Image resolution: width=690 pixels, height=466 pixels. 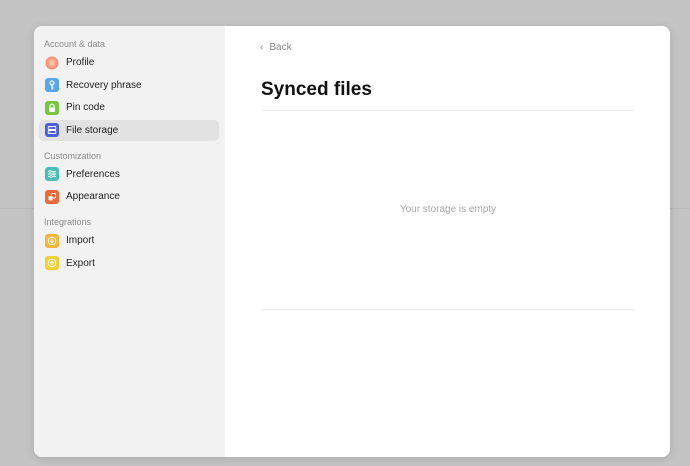 I want to click on sidebar-item-import: Import, so click(x=129, y=240).